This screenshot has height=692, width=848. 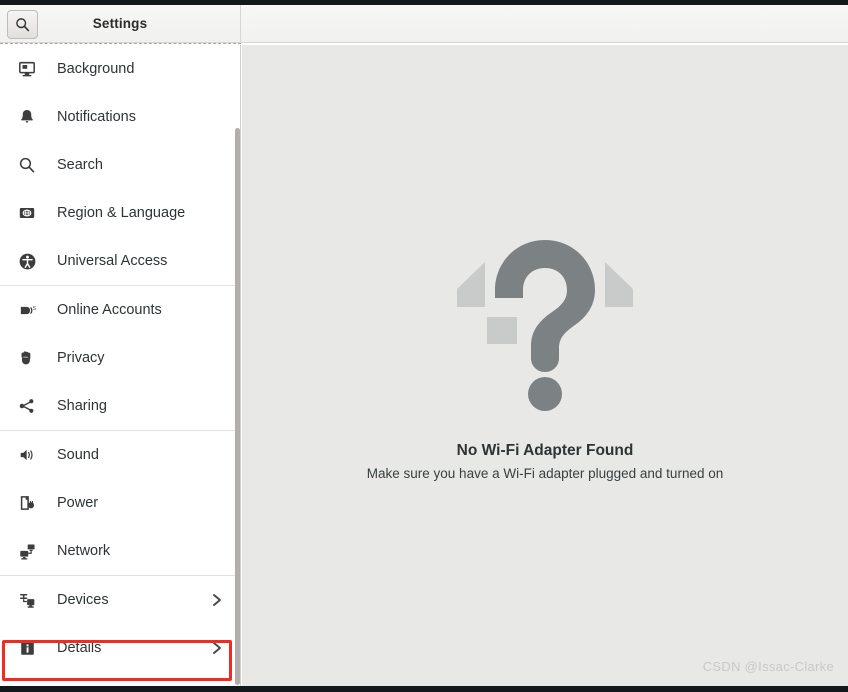 What do you see at coordinates (109, 310) in the screenshot?
I see `sidebar-item-label: Online Accounts` at bounding box center [109, 310].